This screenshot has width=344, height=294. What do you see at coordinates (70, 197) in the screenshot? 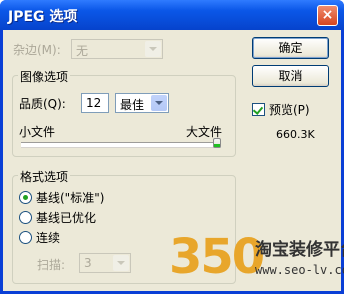
I see `baseline-standard-label: 基线("标准")` at bounding box center [70, 197].